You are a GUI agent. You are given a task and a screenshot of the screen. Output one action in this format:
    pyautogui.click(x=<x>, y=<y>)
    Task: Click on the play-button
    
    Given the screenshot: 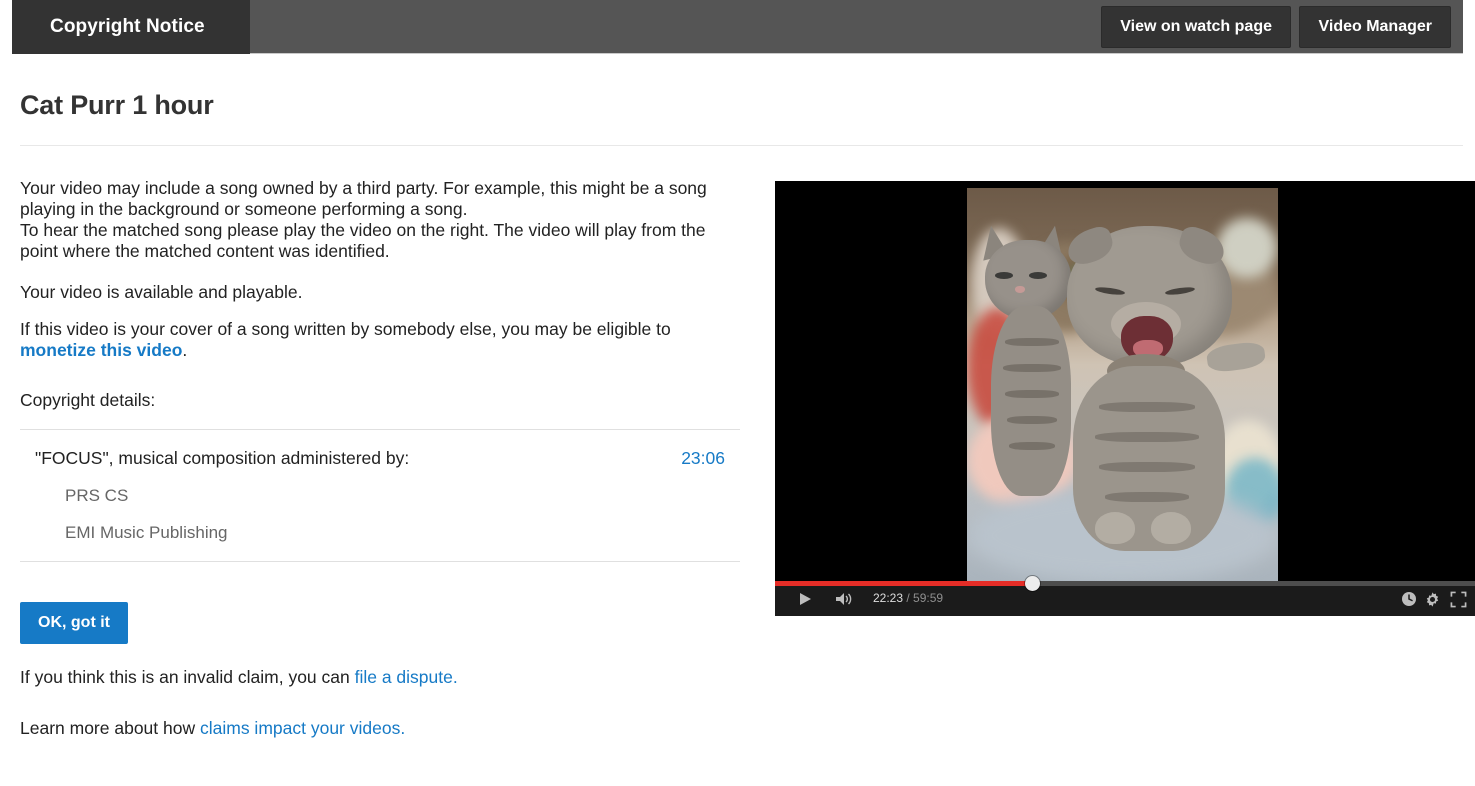 What is the action you would take?
    pyautogui.click(x=805, y=599)
    